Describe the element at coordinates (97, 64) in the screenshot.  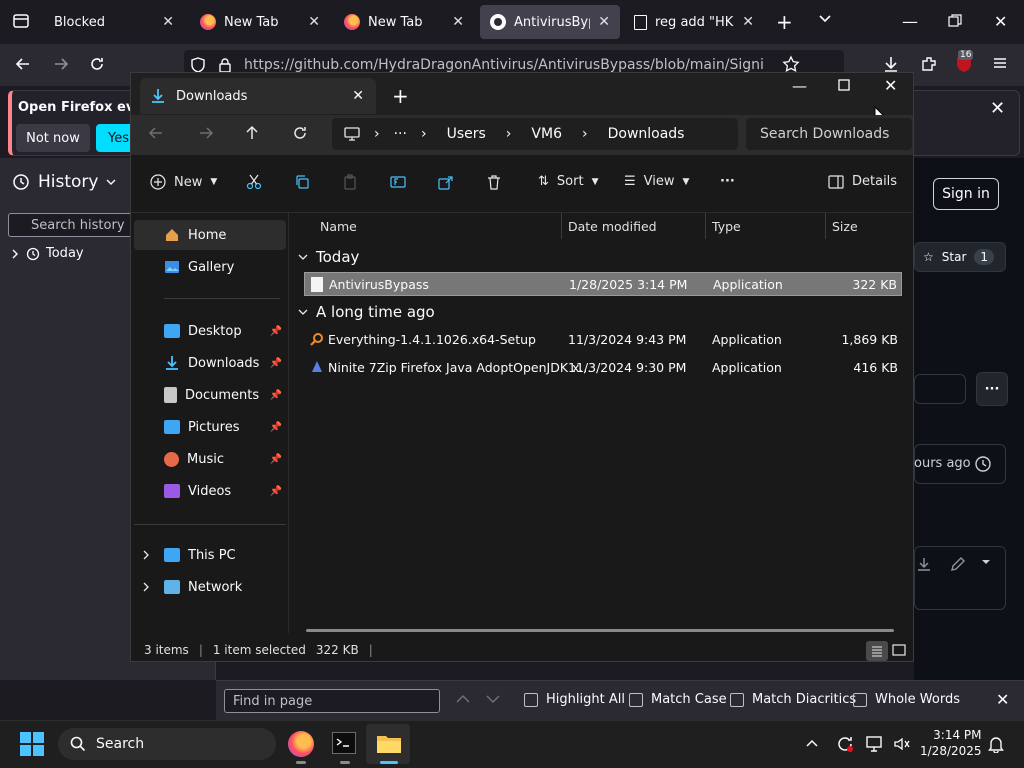
I see `reload-icon` at that location.